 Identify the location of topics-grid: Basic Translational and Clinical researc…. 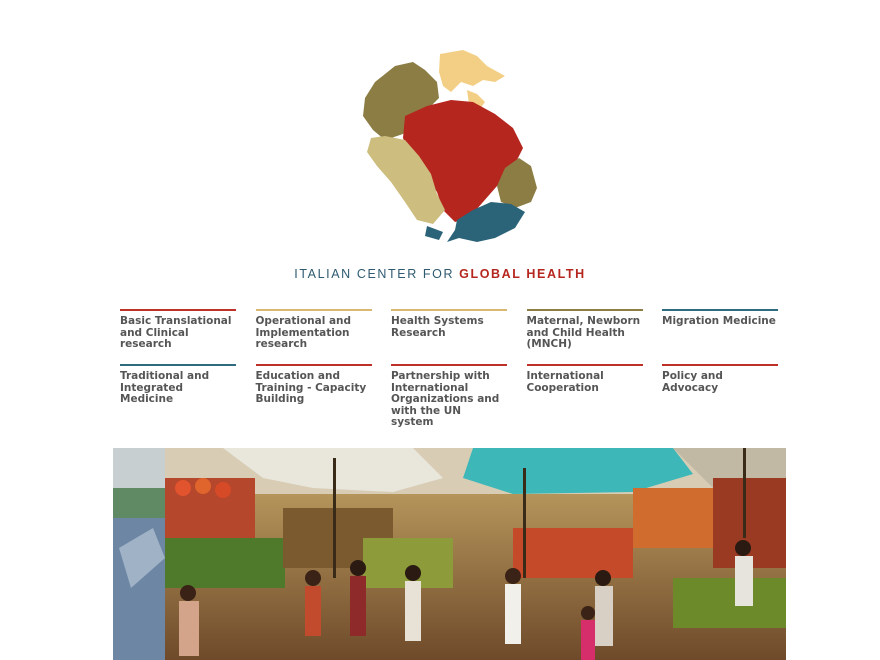
(450, 369).